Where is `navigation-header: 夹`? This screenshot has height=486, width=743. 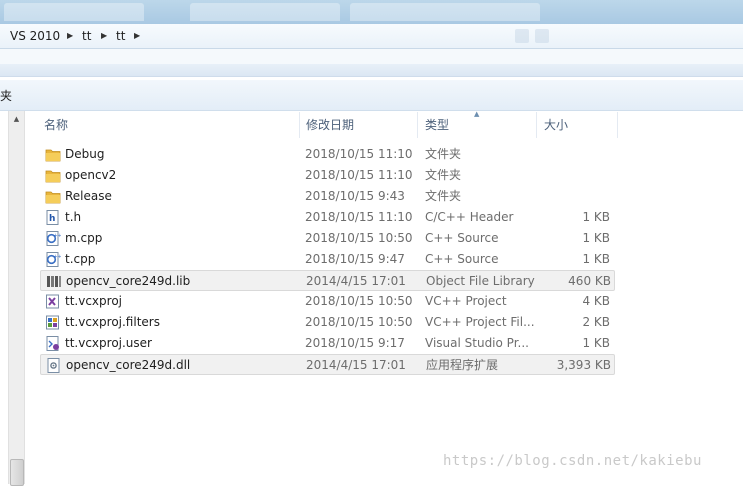
navigation-header: 夹 is located at coordinates (371, 95).